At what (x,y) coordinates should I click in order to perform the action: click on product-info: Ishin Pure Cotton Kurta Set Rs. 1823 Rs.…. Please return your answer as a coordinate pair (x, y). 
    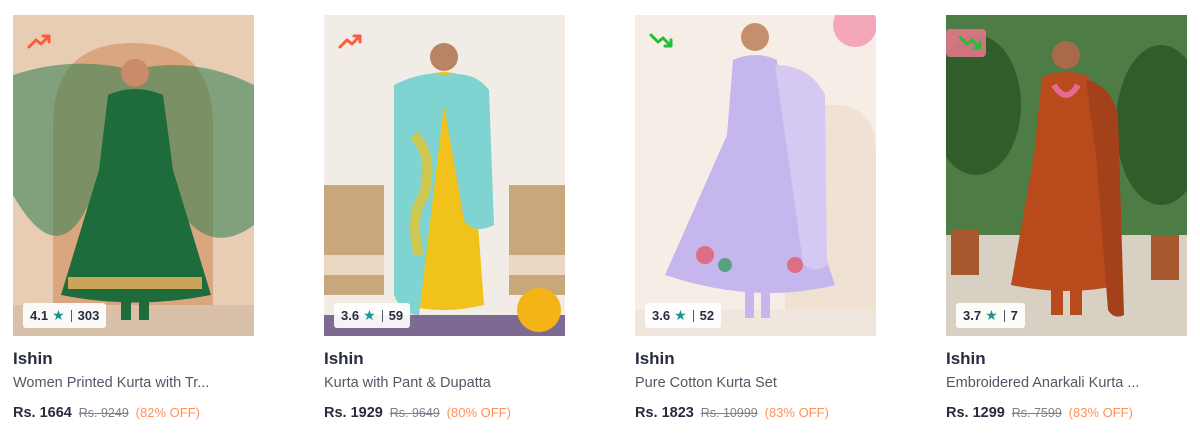
    Looking at the image, I should click on (755, 379).